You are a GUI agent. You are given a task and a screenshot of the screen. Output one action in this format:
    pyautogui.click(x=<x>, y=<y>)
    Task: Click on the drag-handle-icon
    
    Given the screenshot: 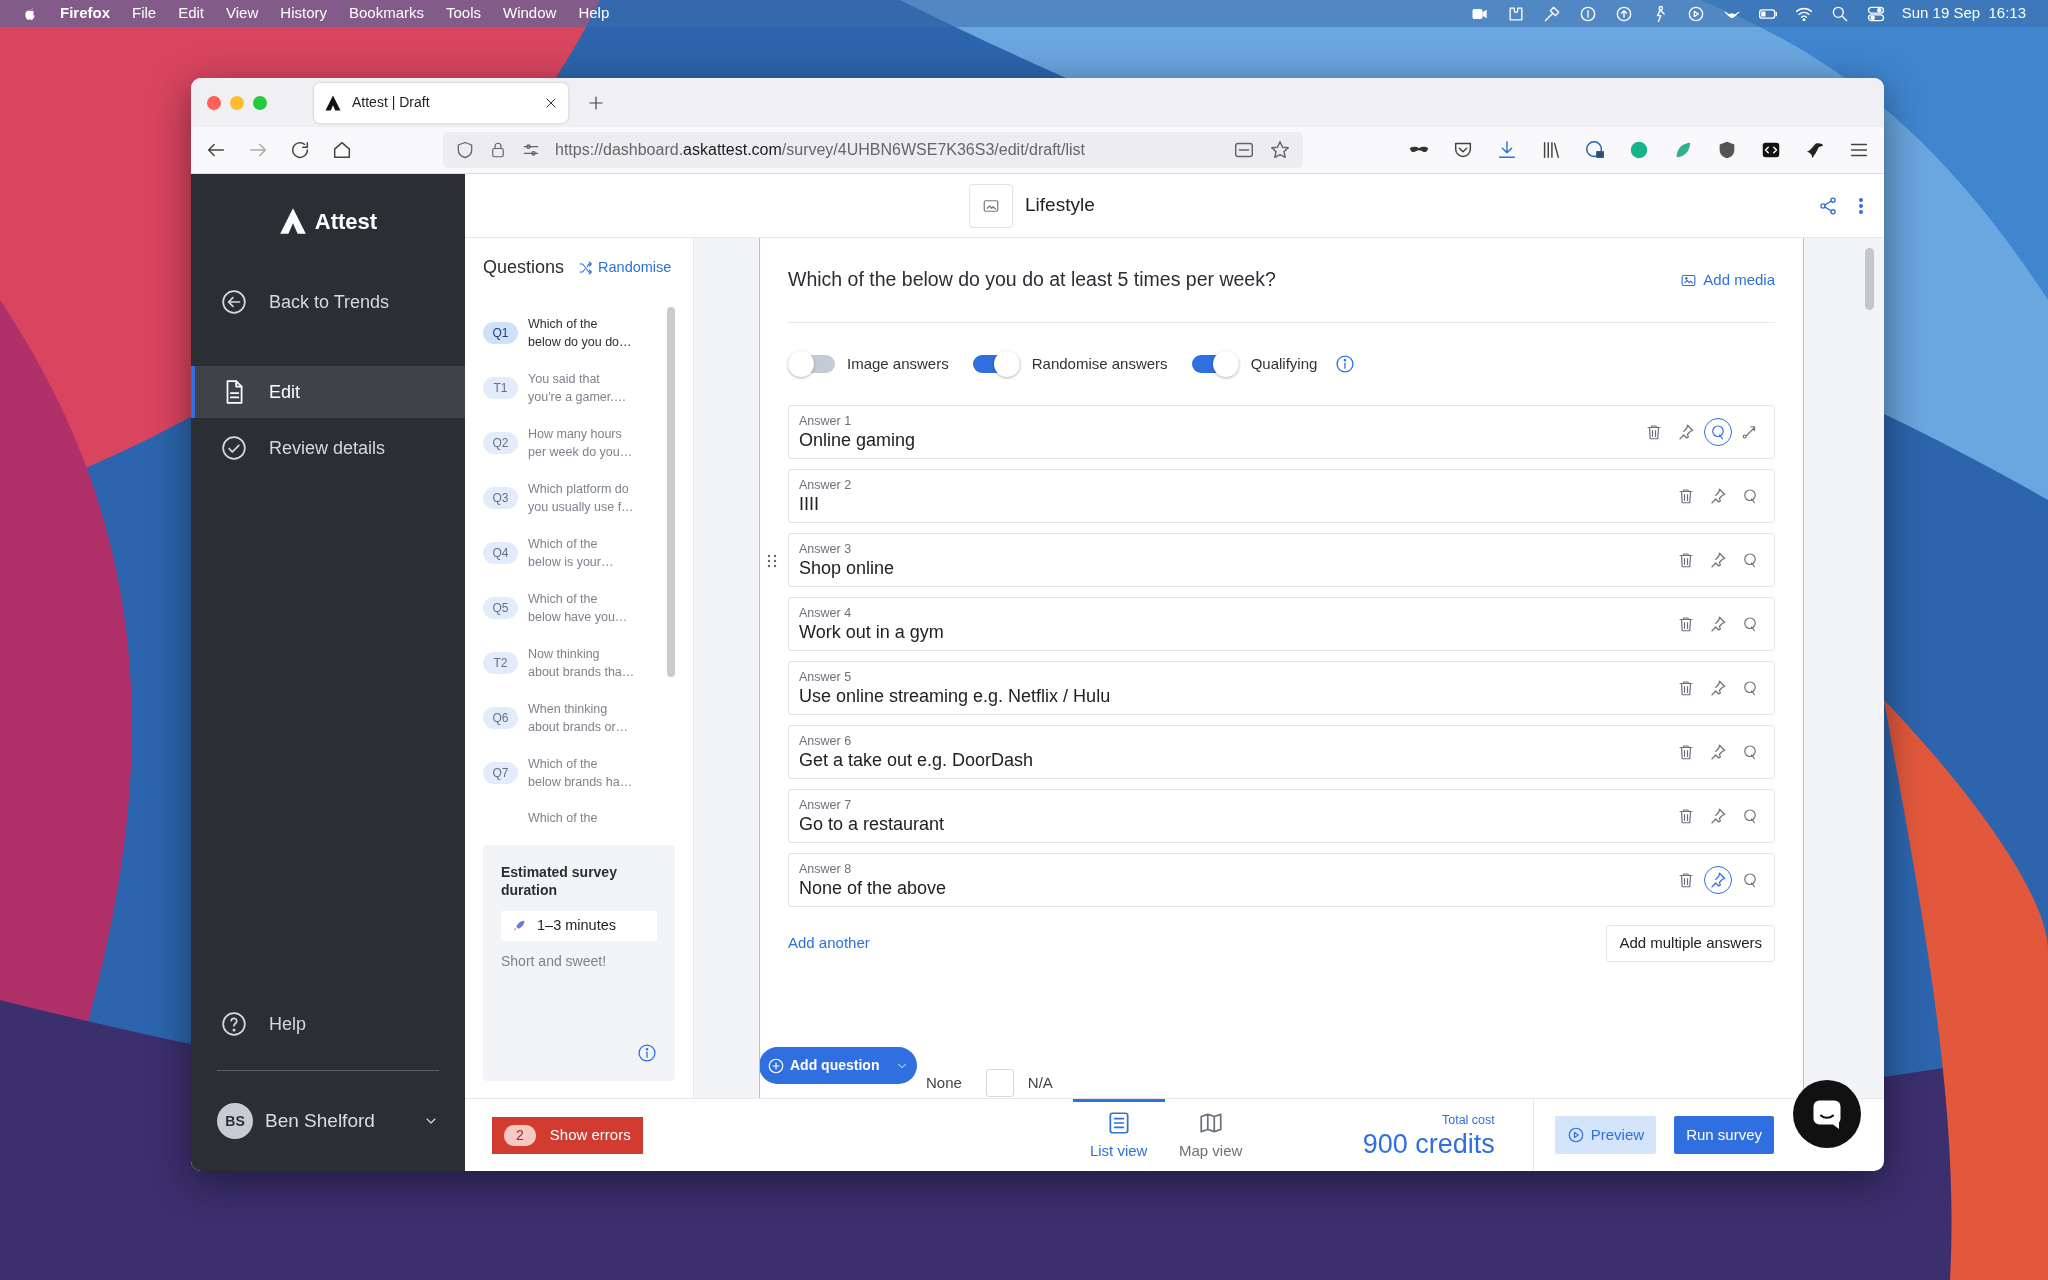 What is the action you would take?
    pyautogui.click(x=772, y=561)
    